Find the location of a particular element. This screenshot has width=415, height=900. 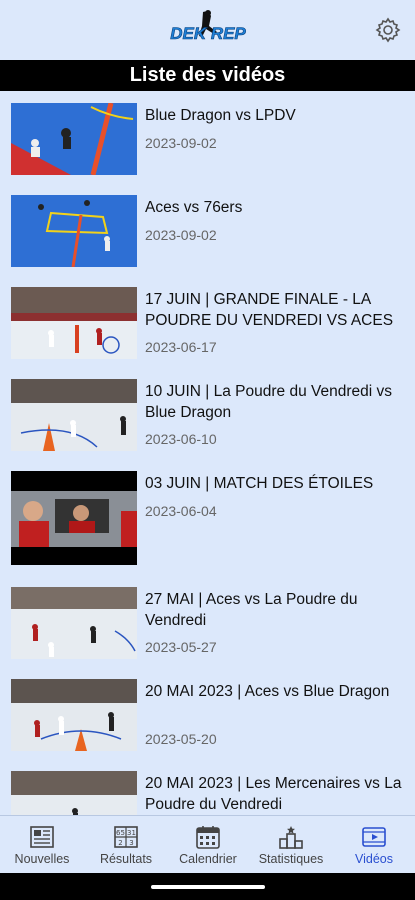

svg-text: 3 is located at coordinates (131, 843).